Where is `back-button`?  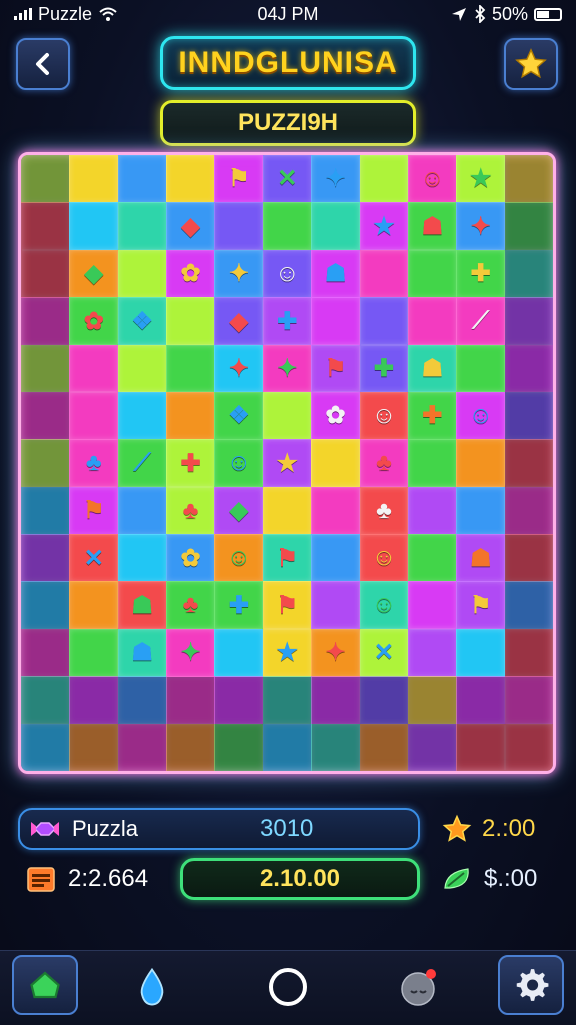 back-button is located at coordinates (43, 64).